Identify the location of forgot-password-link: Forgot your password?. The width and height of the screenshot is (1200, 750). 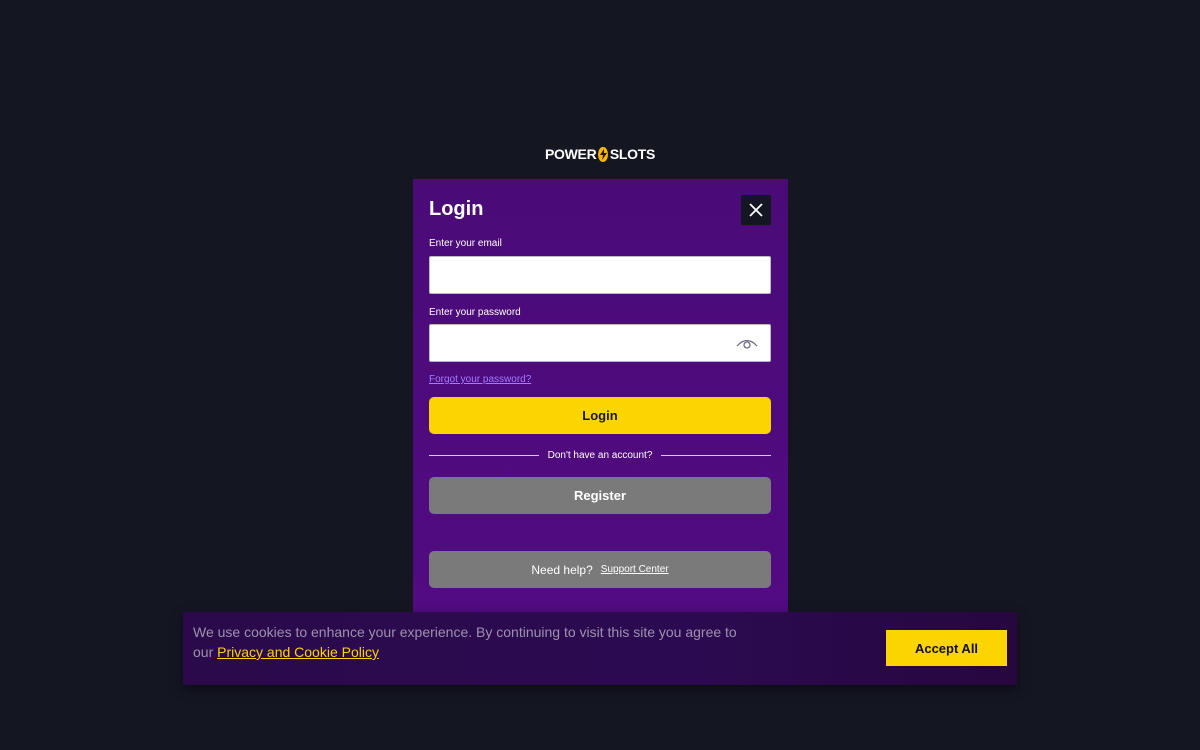
(480, 379).